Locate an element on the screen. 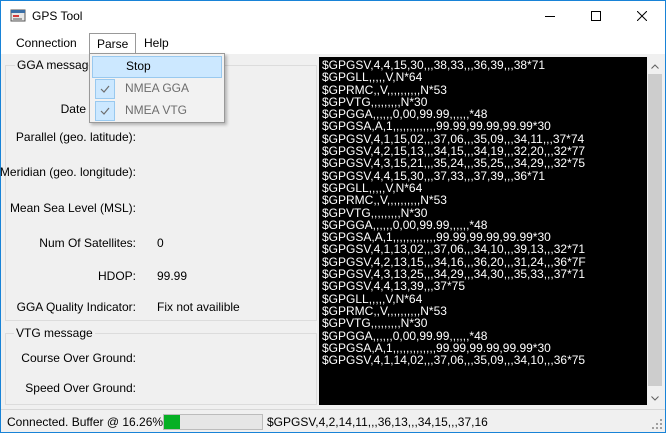 The height and width of the screenshot is (433, 666). hdop-value: 99.99 is located at coordinates (172, 276).